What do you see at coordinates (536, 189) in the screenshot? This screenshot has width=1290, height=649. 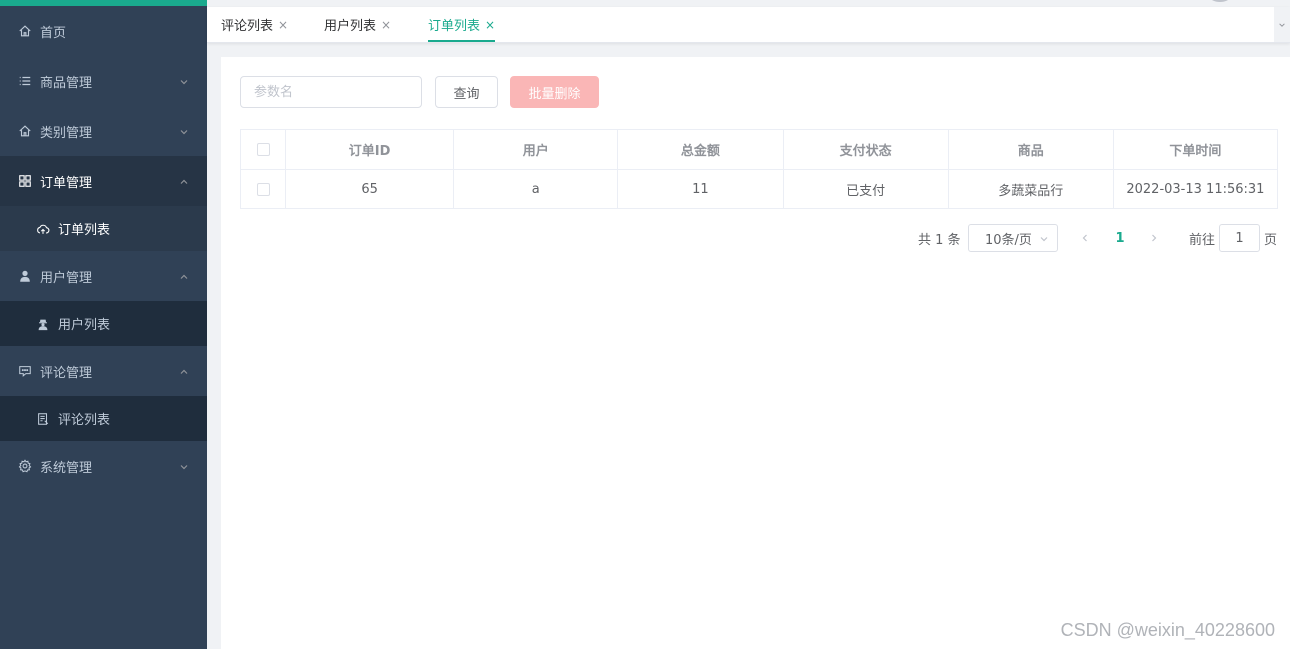 I see `table-cell: a` at bounding box center [536, 189].